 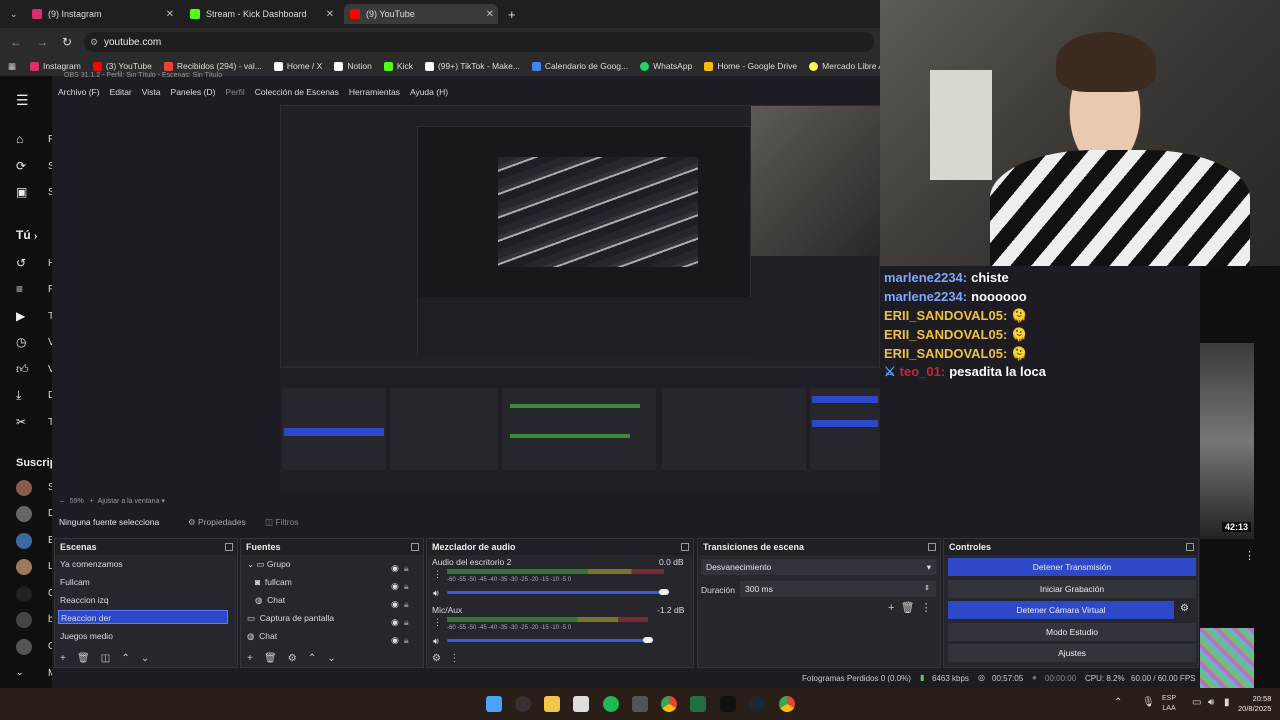 What do you see at coordinates (1227, 702) in the screenshot?
I see `battery-icon: ▮` at bounding box center [1227, 702].